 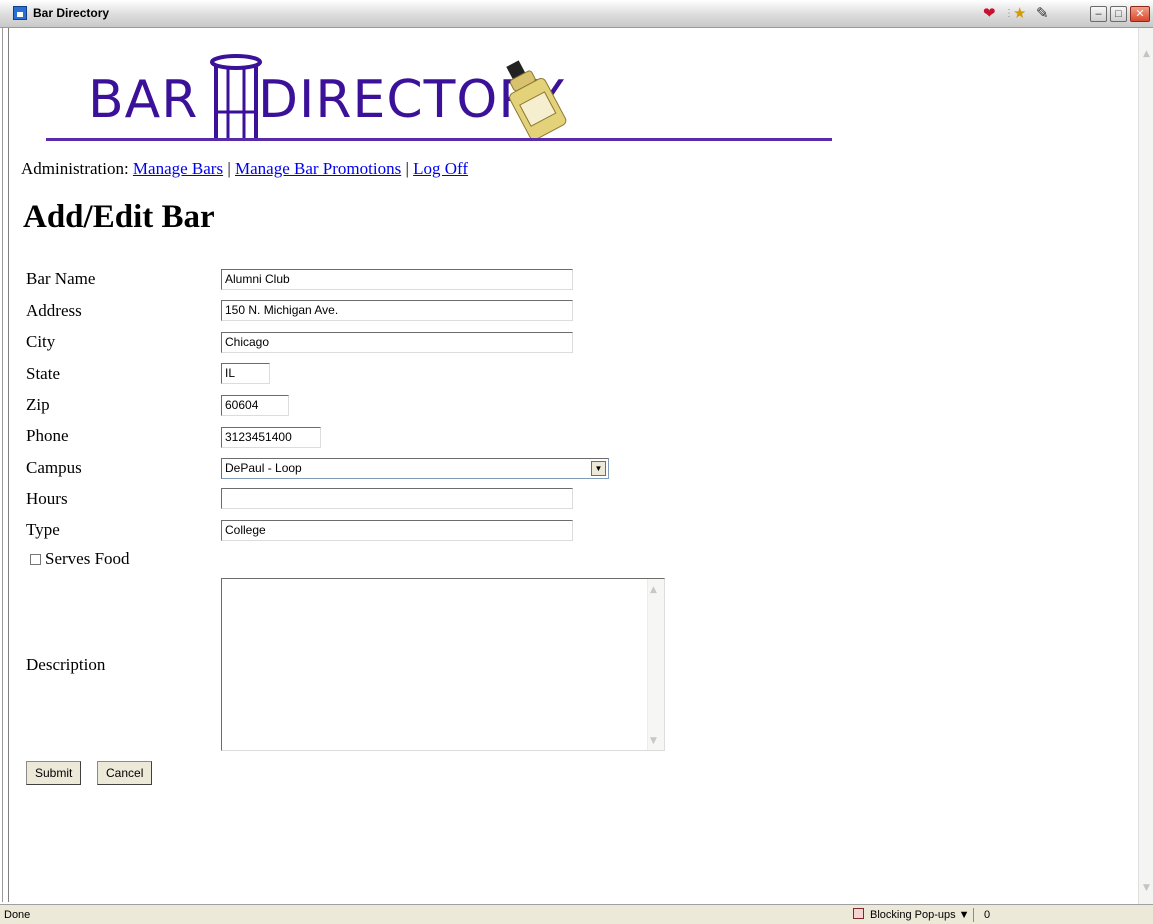 What do you see at coordinates (989, 14) in the screenshot?
I see `heart-icon: ❤` at bounding box center [989, 14].